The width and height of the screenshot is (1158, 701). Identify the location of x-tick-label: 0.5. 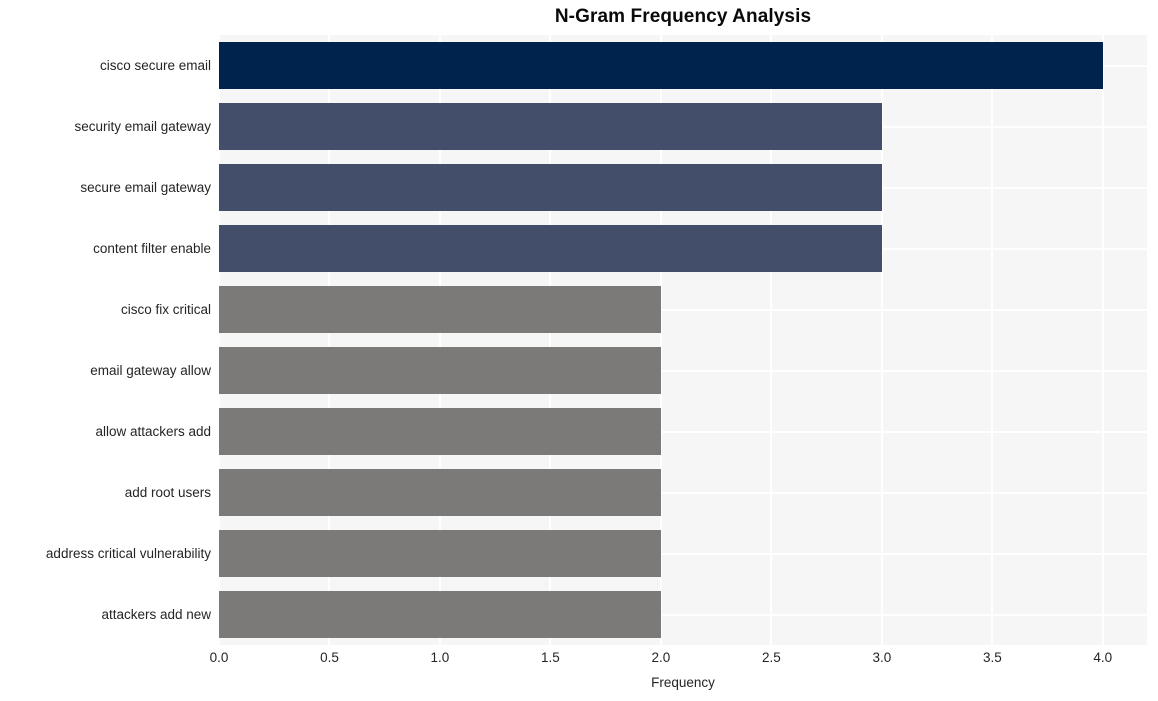
(329, 657).